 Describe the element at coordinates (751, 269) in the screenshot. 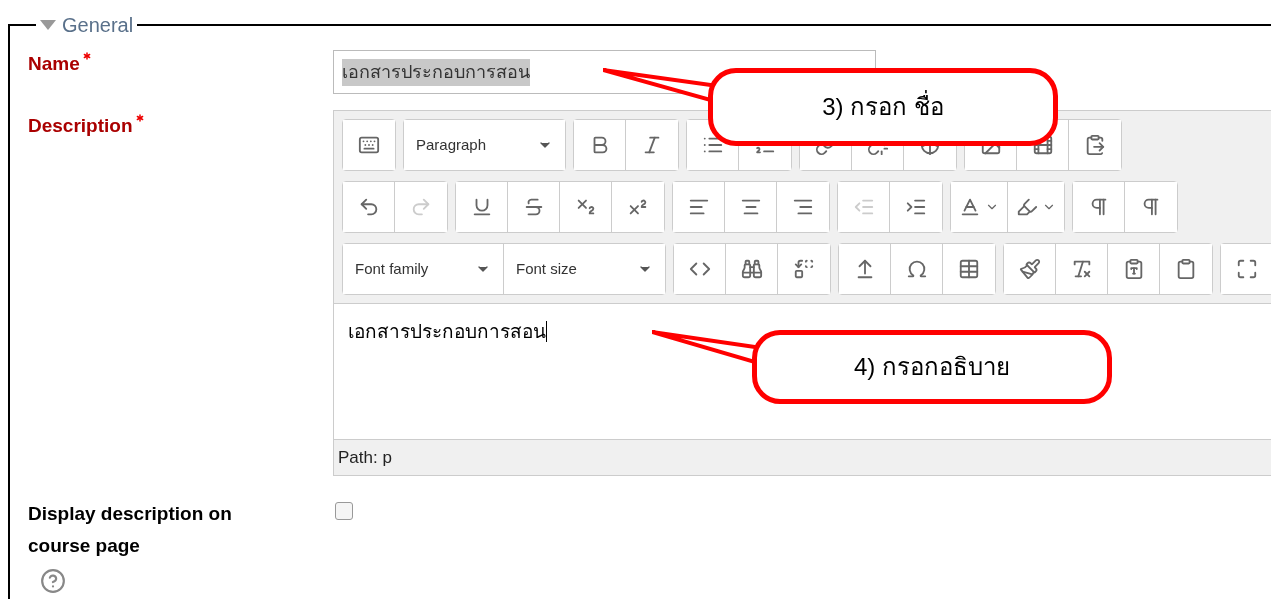

I see `binoculars-icon` at that location.